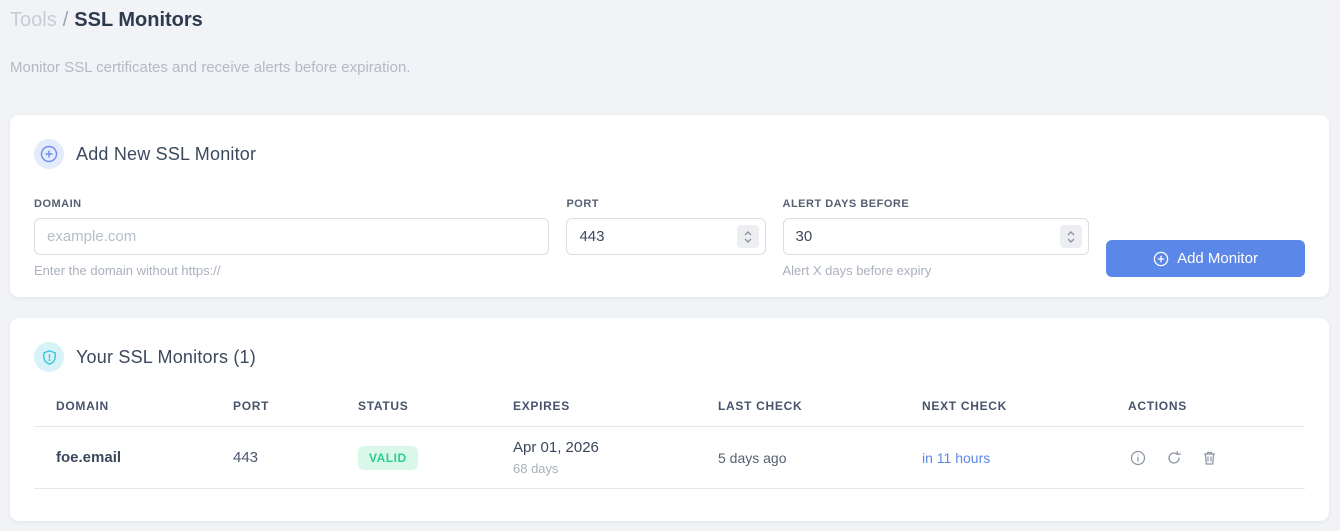  I want to click on alert-days-label: ALERT DAYS BEFORE, so click(846, 204).